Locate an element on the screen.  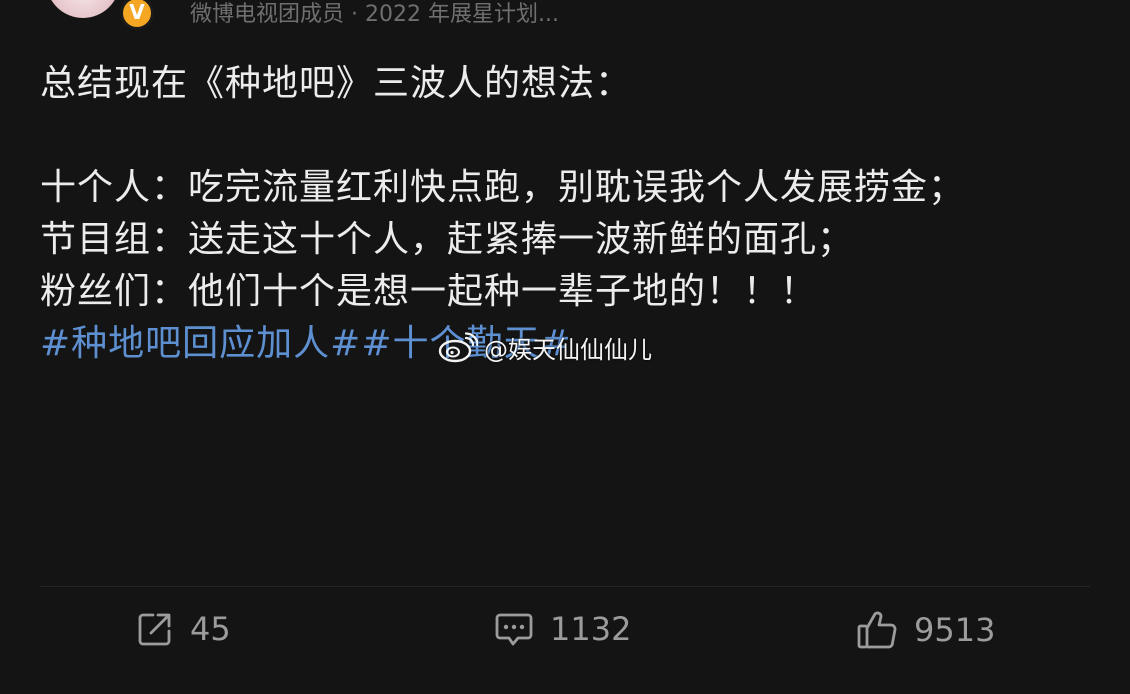
watermark-text: @娱天仙仙仙儿 is located at coordinates (568, 350).